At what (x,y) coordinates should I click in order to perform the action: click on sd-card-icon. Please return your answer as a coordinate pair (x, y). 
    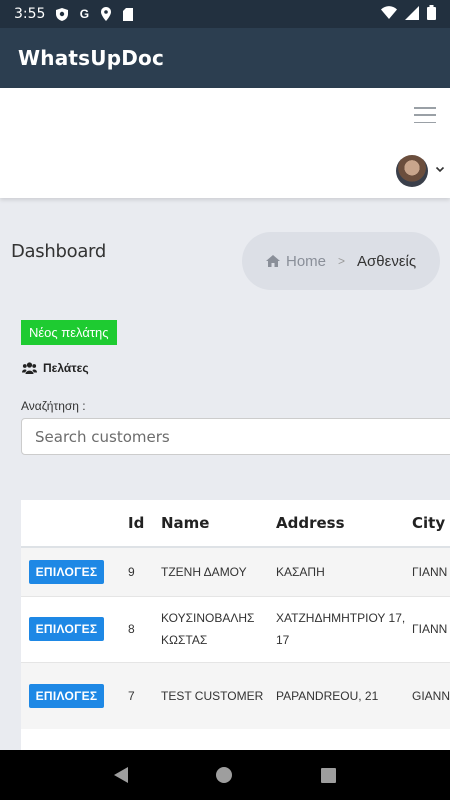
    Looking at the image, I should click on (128, 14).